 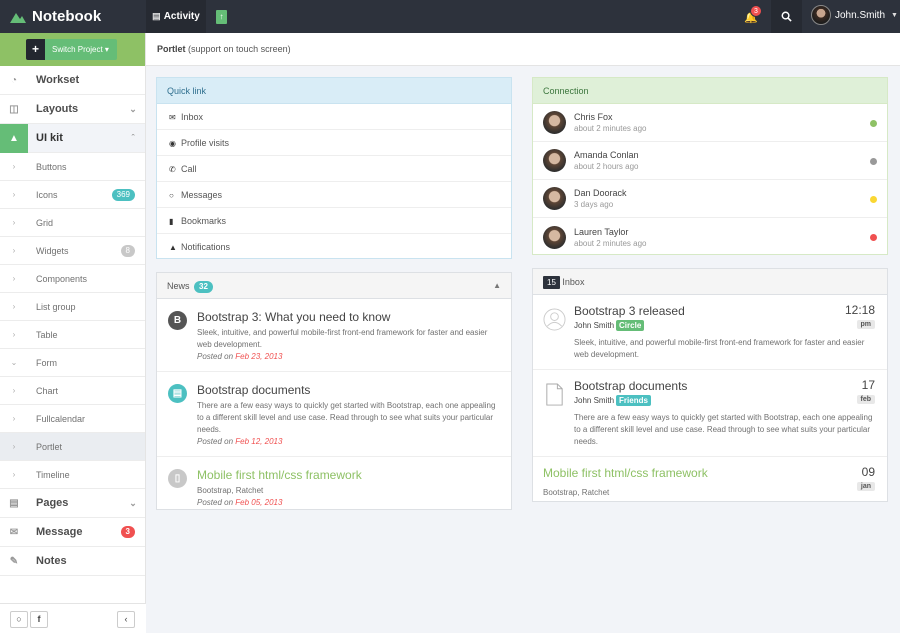 What do you see at coordinates (349, 441) in the screenshot?
I see `news-item-posted: Posted on Feb 12, 2013` at bounding box center [349, 441].